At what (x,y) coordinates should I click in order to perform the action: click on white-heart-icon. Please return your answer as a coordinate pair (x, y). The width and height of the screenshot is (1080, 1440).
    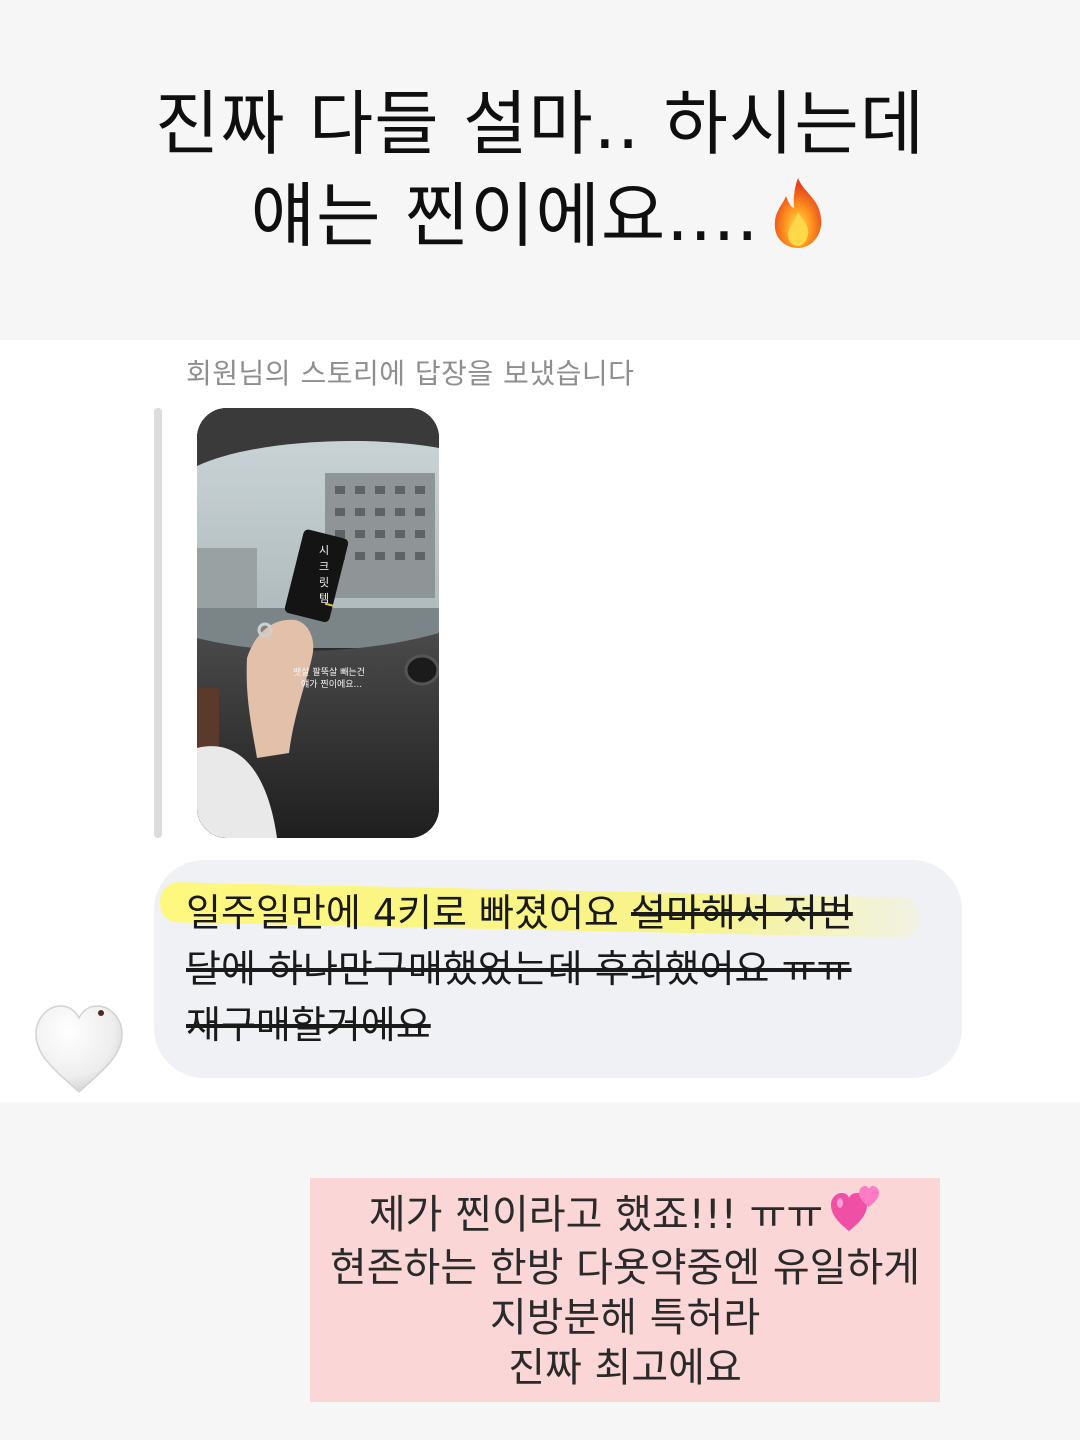
    Looking at the image, I should click on (79, 1049).